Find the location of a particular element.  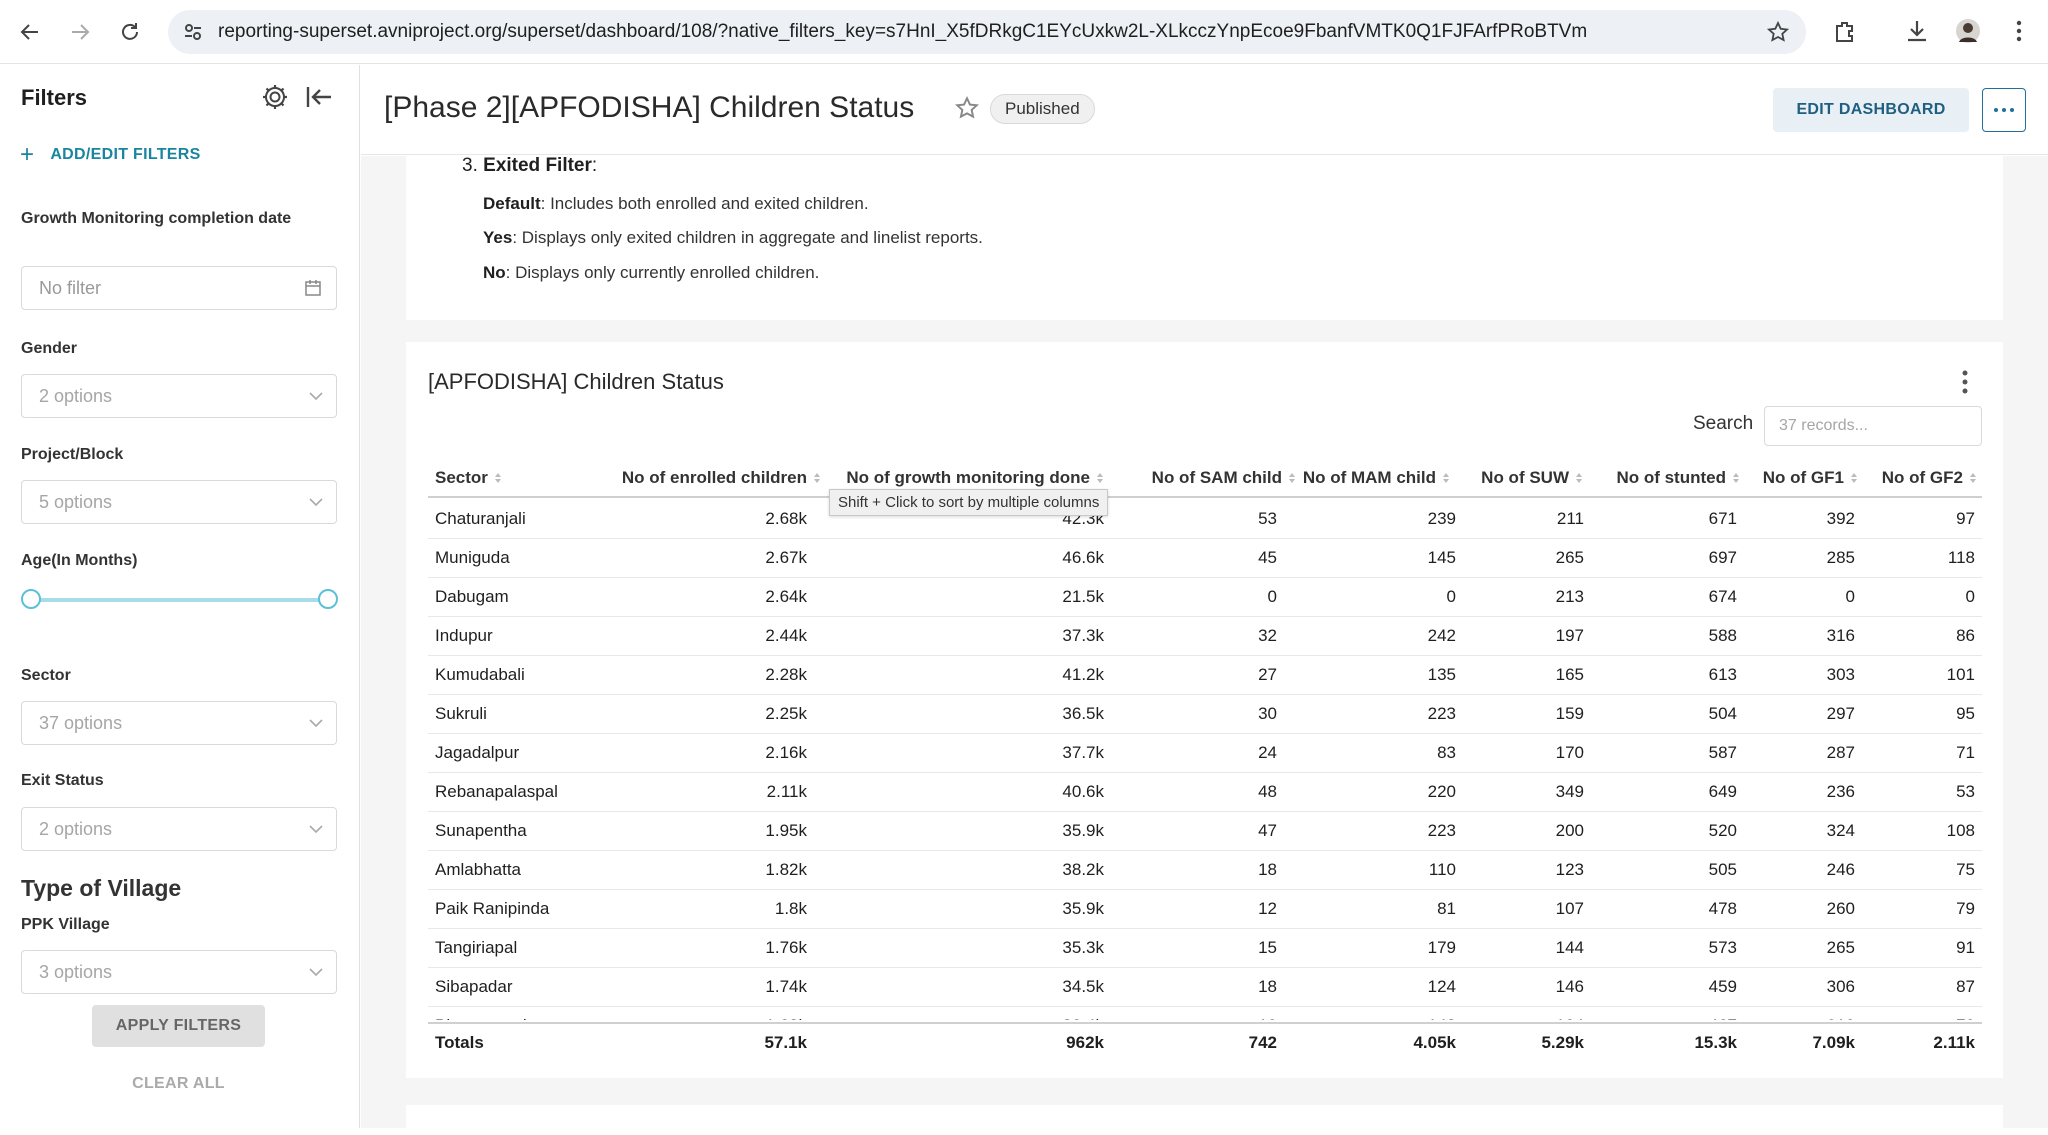

table-cell: 10 is located at coordinates (1267, 1018).